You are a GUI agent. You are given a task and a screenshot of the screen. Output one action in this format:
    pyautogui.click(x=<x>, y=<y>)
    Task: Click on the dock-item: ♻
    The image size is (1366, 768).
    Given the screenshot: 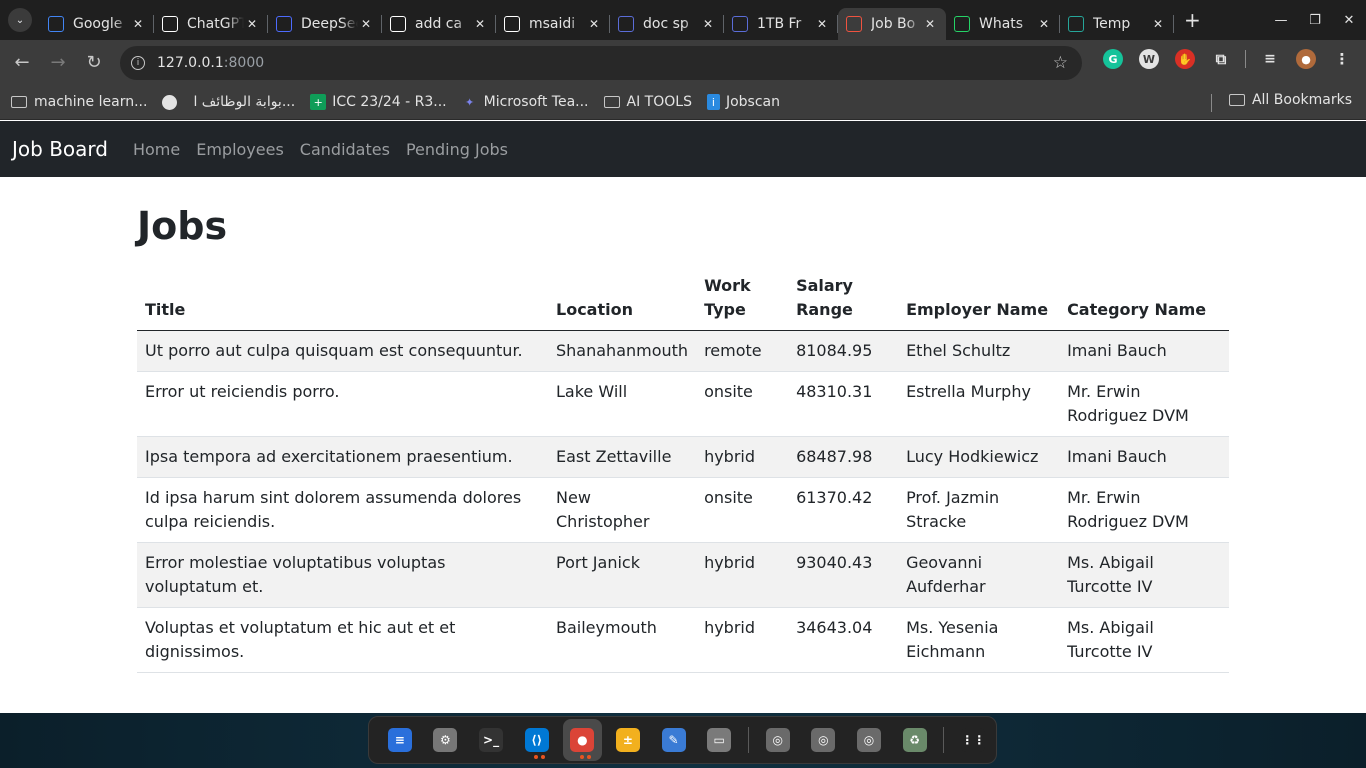 What is the action you would take?
    pyautogui.click(x=915, y=740)
    